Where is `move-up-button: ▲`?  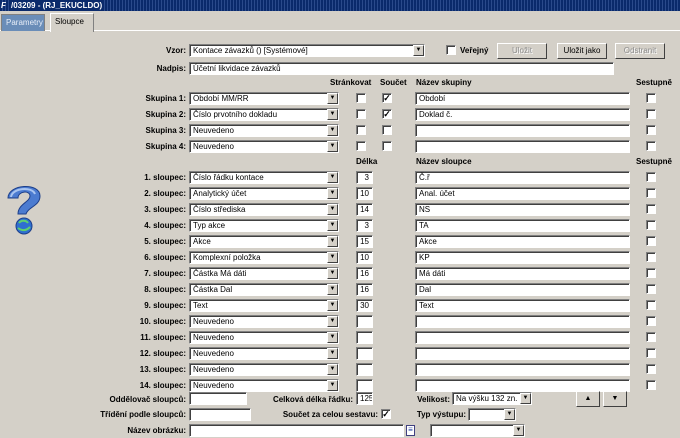
move-up-button: ▲ is located at coordinates (588, 399).